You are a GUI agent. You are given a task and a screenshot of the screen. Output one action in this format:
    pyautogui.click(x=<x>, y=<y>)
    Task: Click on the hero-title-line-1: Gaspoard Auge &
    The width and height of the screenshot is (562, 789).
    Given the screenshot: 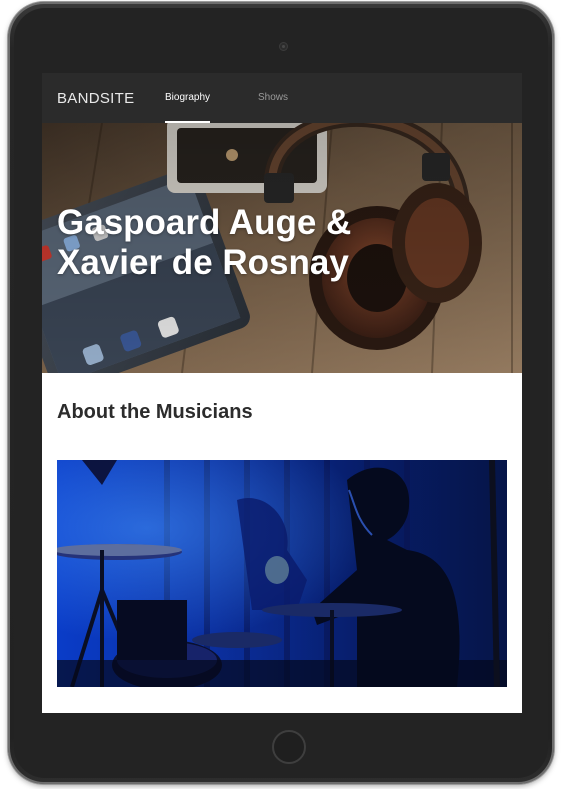 What is the action you would take?
    pyautogui.click(x=204, y=222)
    